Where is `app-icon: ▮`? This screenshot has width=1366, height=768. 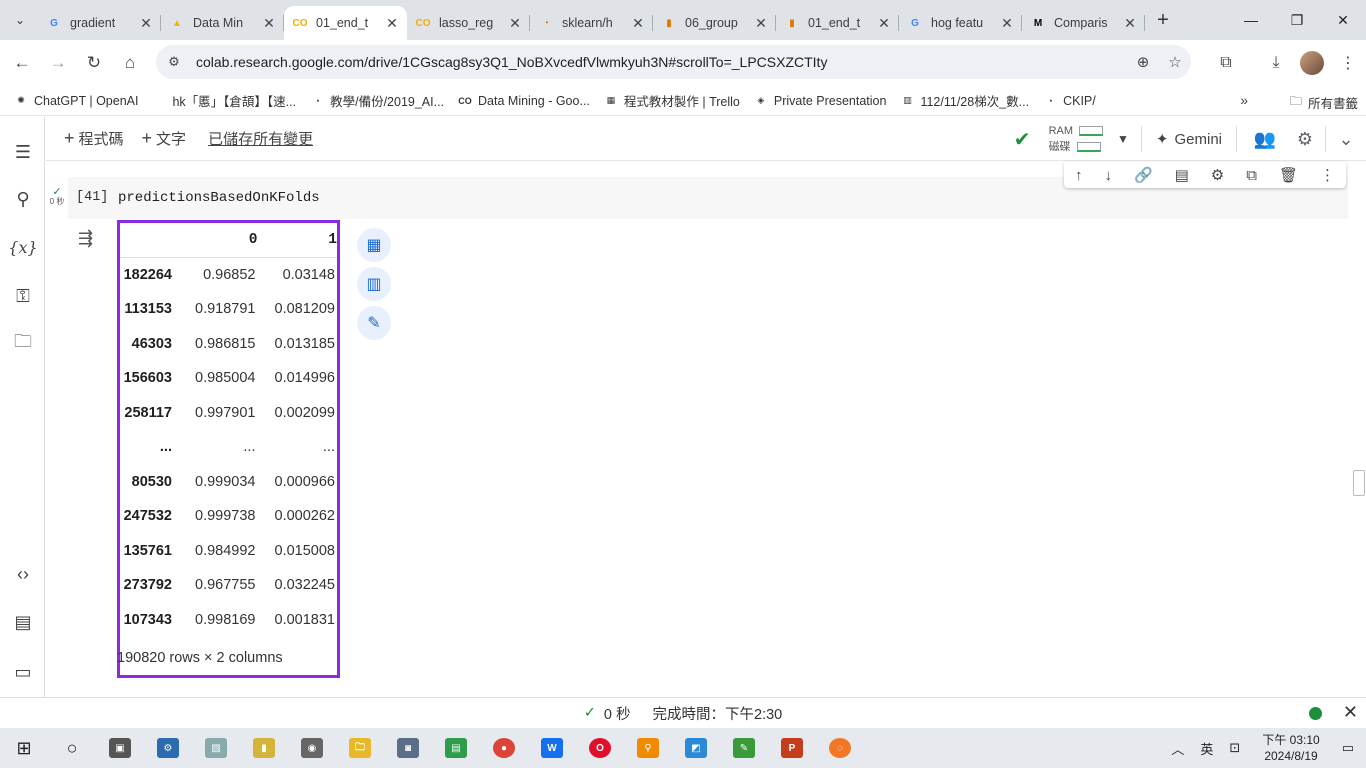 app-icon: ▮ is located at coordinates (264, 748).